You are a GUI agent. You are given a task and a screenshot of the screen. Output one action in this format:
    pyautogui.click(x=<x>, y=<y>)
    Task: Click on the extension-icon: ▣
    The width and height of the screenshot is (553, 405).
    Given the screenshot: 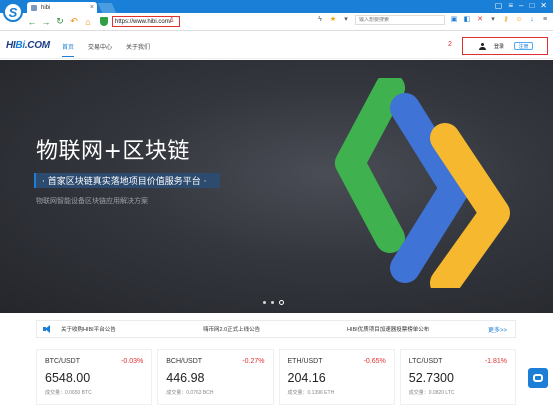 What is the action you would take?
    pyautogui.click(x=454, y=20)
    